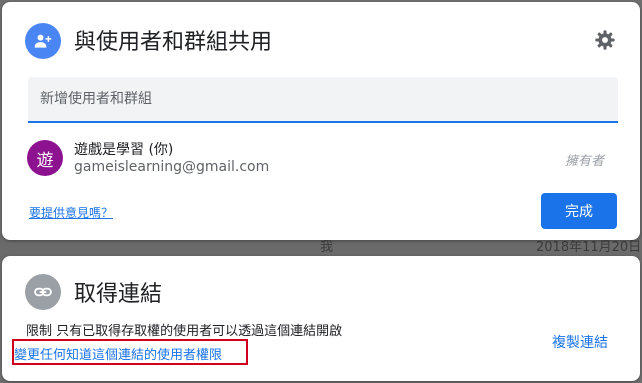 This screenshot has height=383, width=642. What do you see at coordinates (43, 292) in the screenshot?
I see `link-icon` at bounding box center [43, 292].